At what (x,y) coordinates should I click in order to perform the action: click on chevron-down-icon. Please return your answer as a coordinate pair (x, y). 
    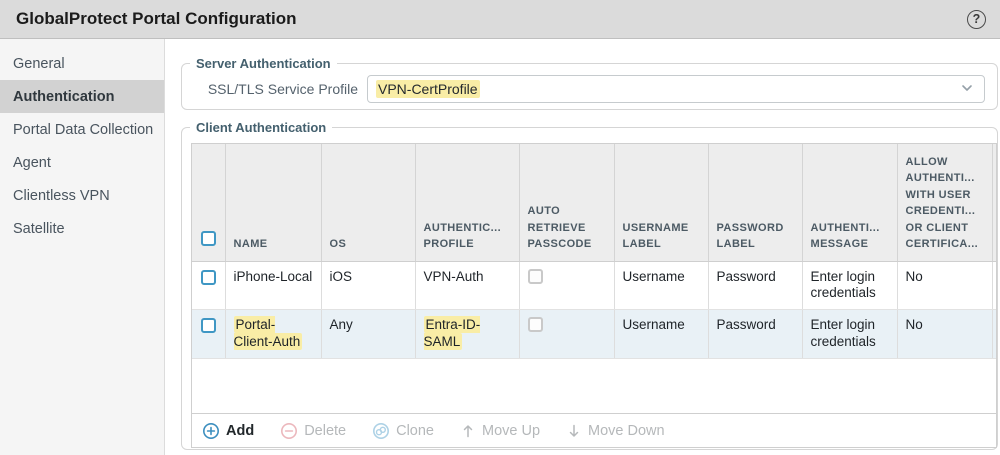
    Looking at the image, I should click on (967, 89).